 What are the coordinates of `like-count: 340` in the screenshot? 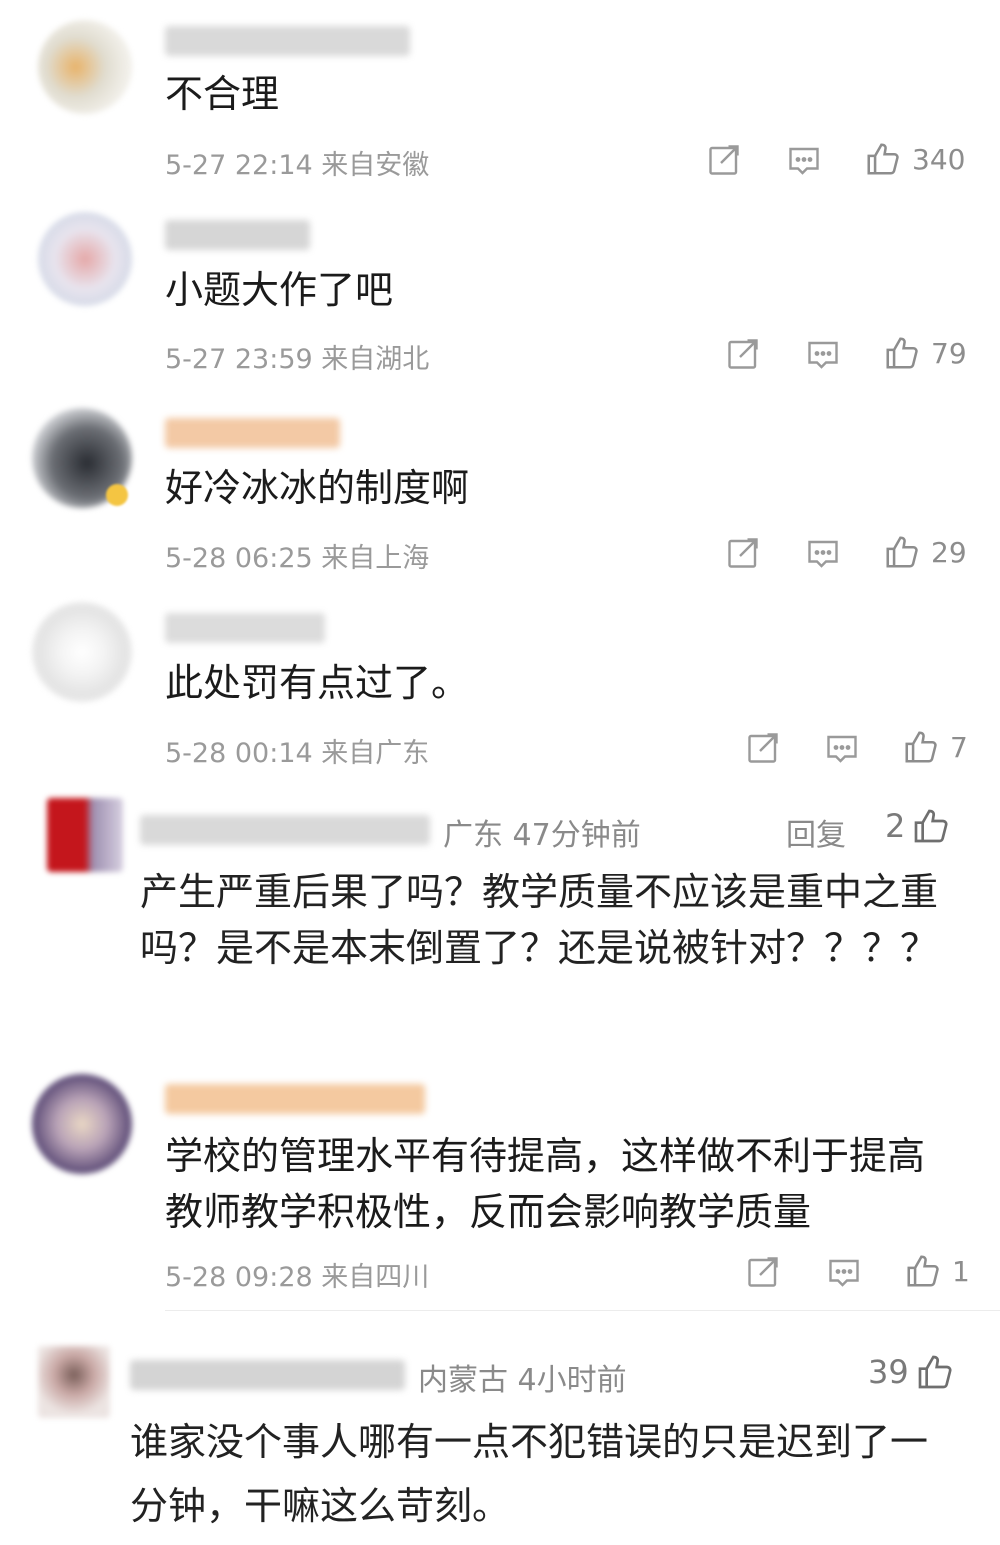 It's located at (939, 159).